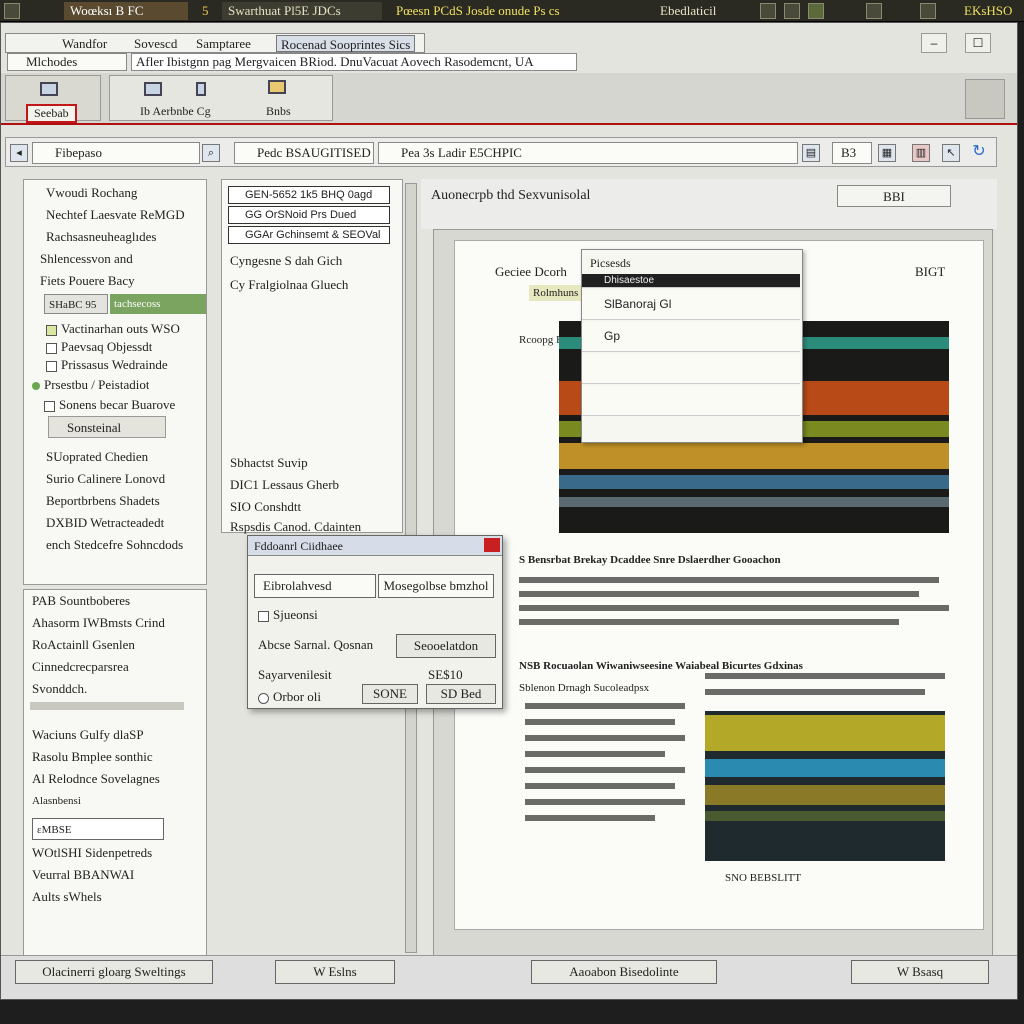 This screenshot has width=1024, height=1024. Describe the element at coordinates (624, 972) in the screenshot. I see `status-mid: Aaoabon Bisedolinte` at that location.